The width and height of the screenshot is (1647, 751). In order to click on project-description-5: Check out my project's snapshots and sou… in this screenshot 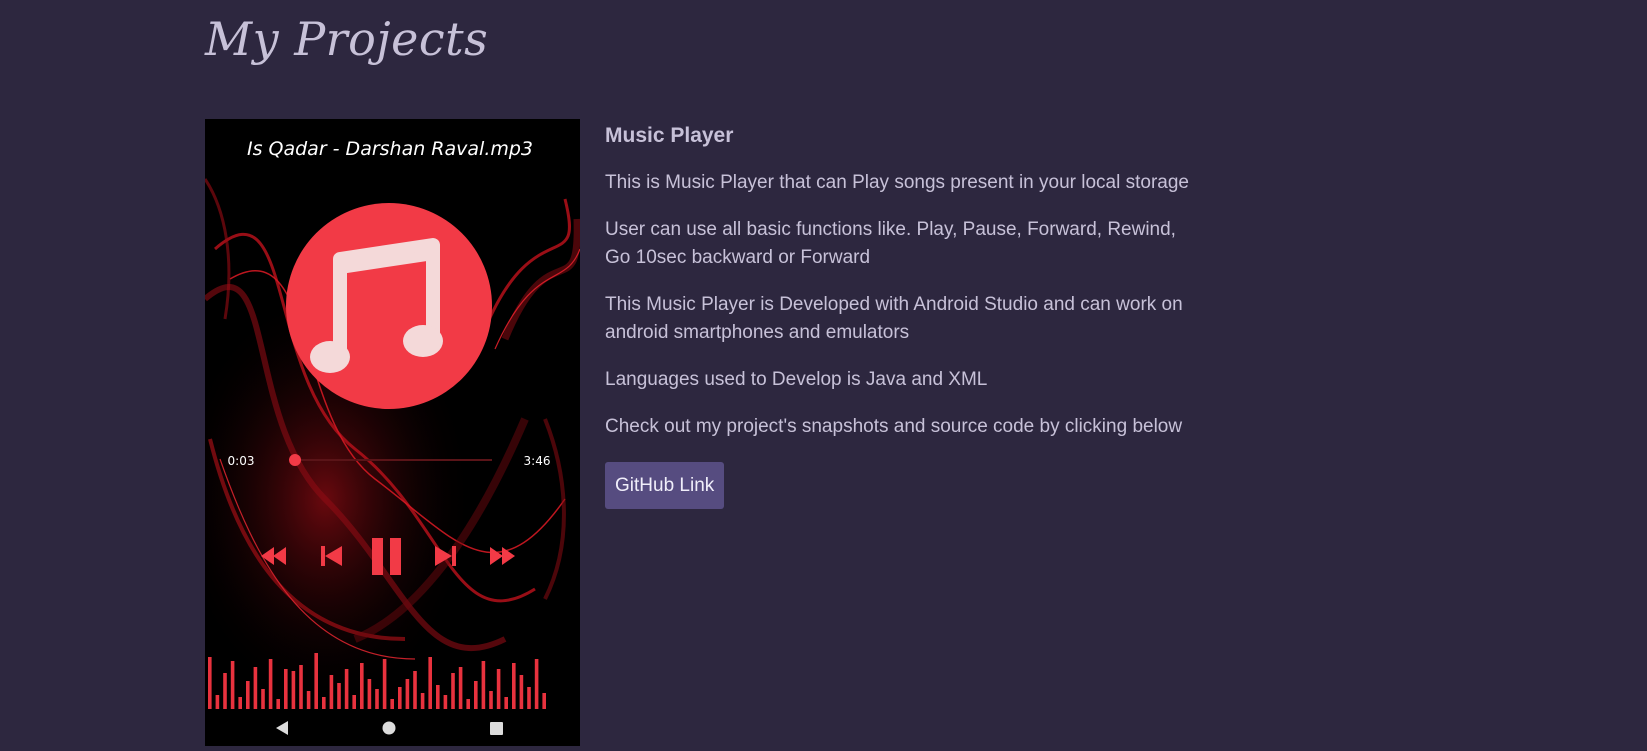, I will do `click(894, 426)`.